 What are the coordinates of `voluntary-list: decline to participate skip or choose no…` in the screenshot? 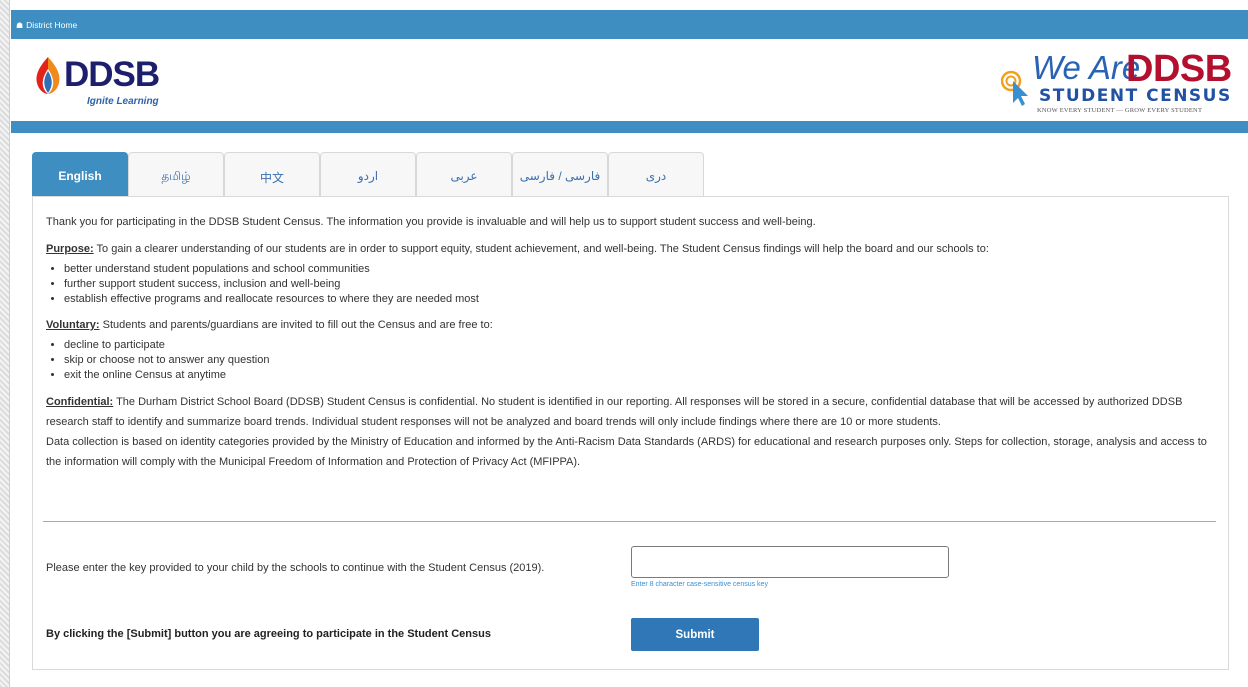 It's located at (640, 360).